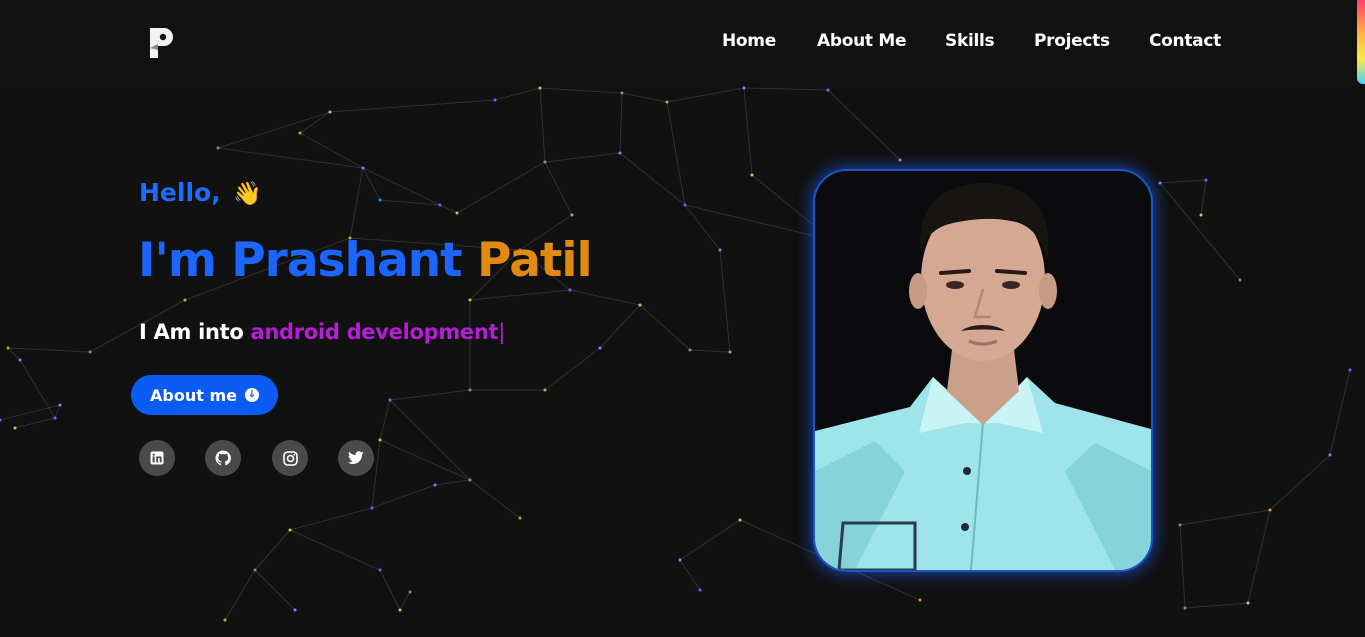 The width and height of the screenshot is (1365, 637). I want to click on greeting-text: Hello,, so click(180, 192).